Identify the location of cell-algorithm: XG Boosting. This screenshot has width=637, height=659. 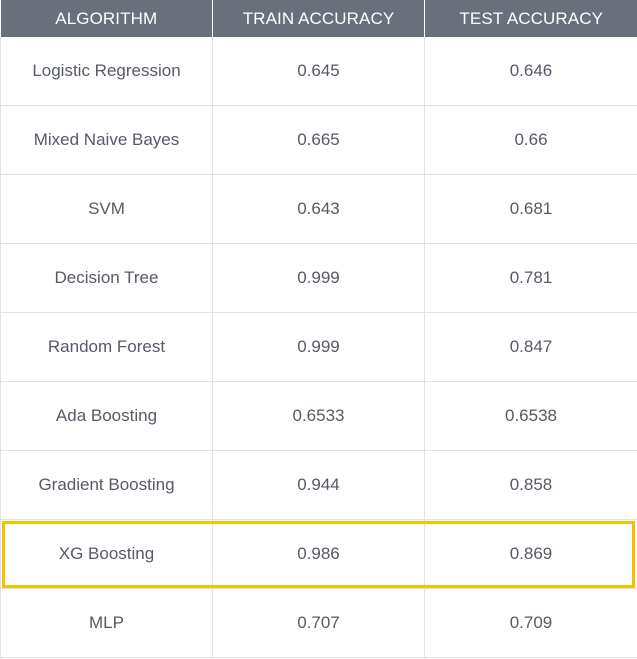
(106, 554).